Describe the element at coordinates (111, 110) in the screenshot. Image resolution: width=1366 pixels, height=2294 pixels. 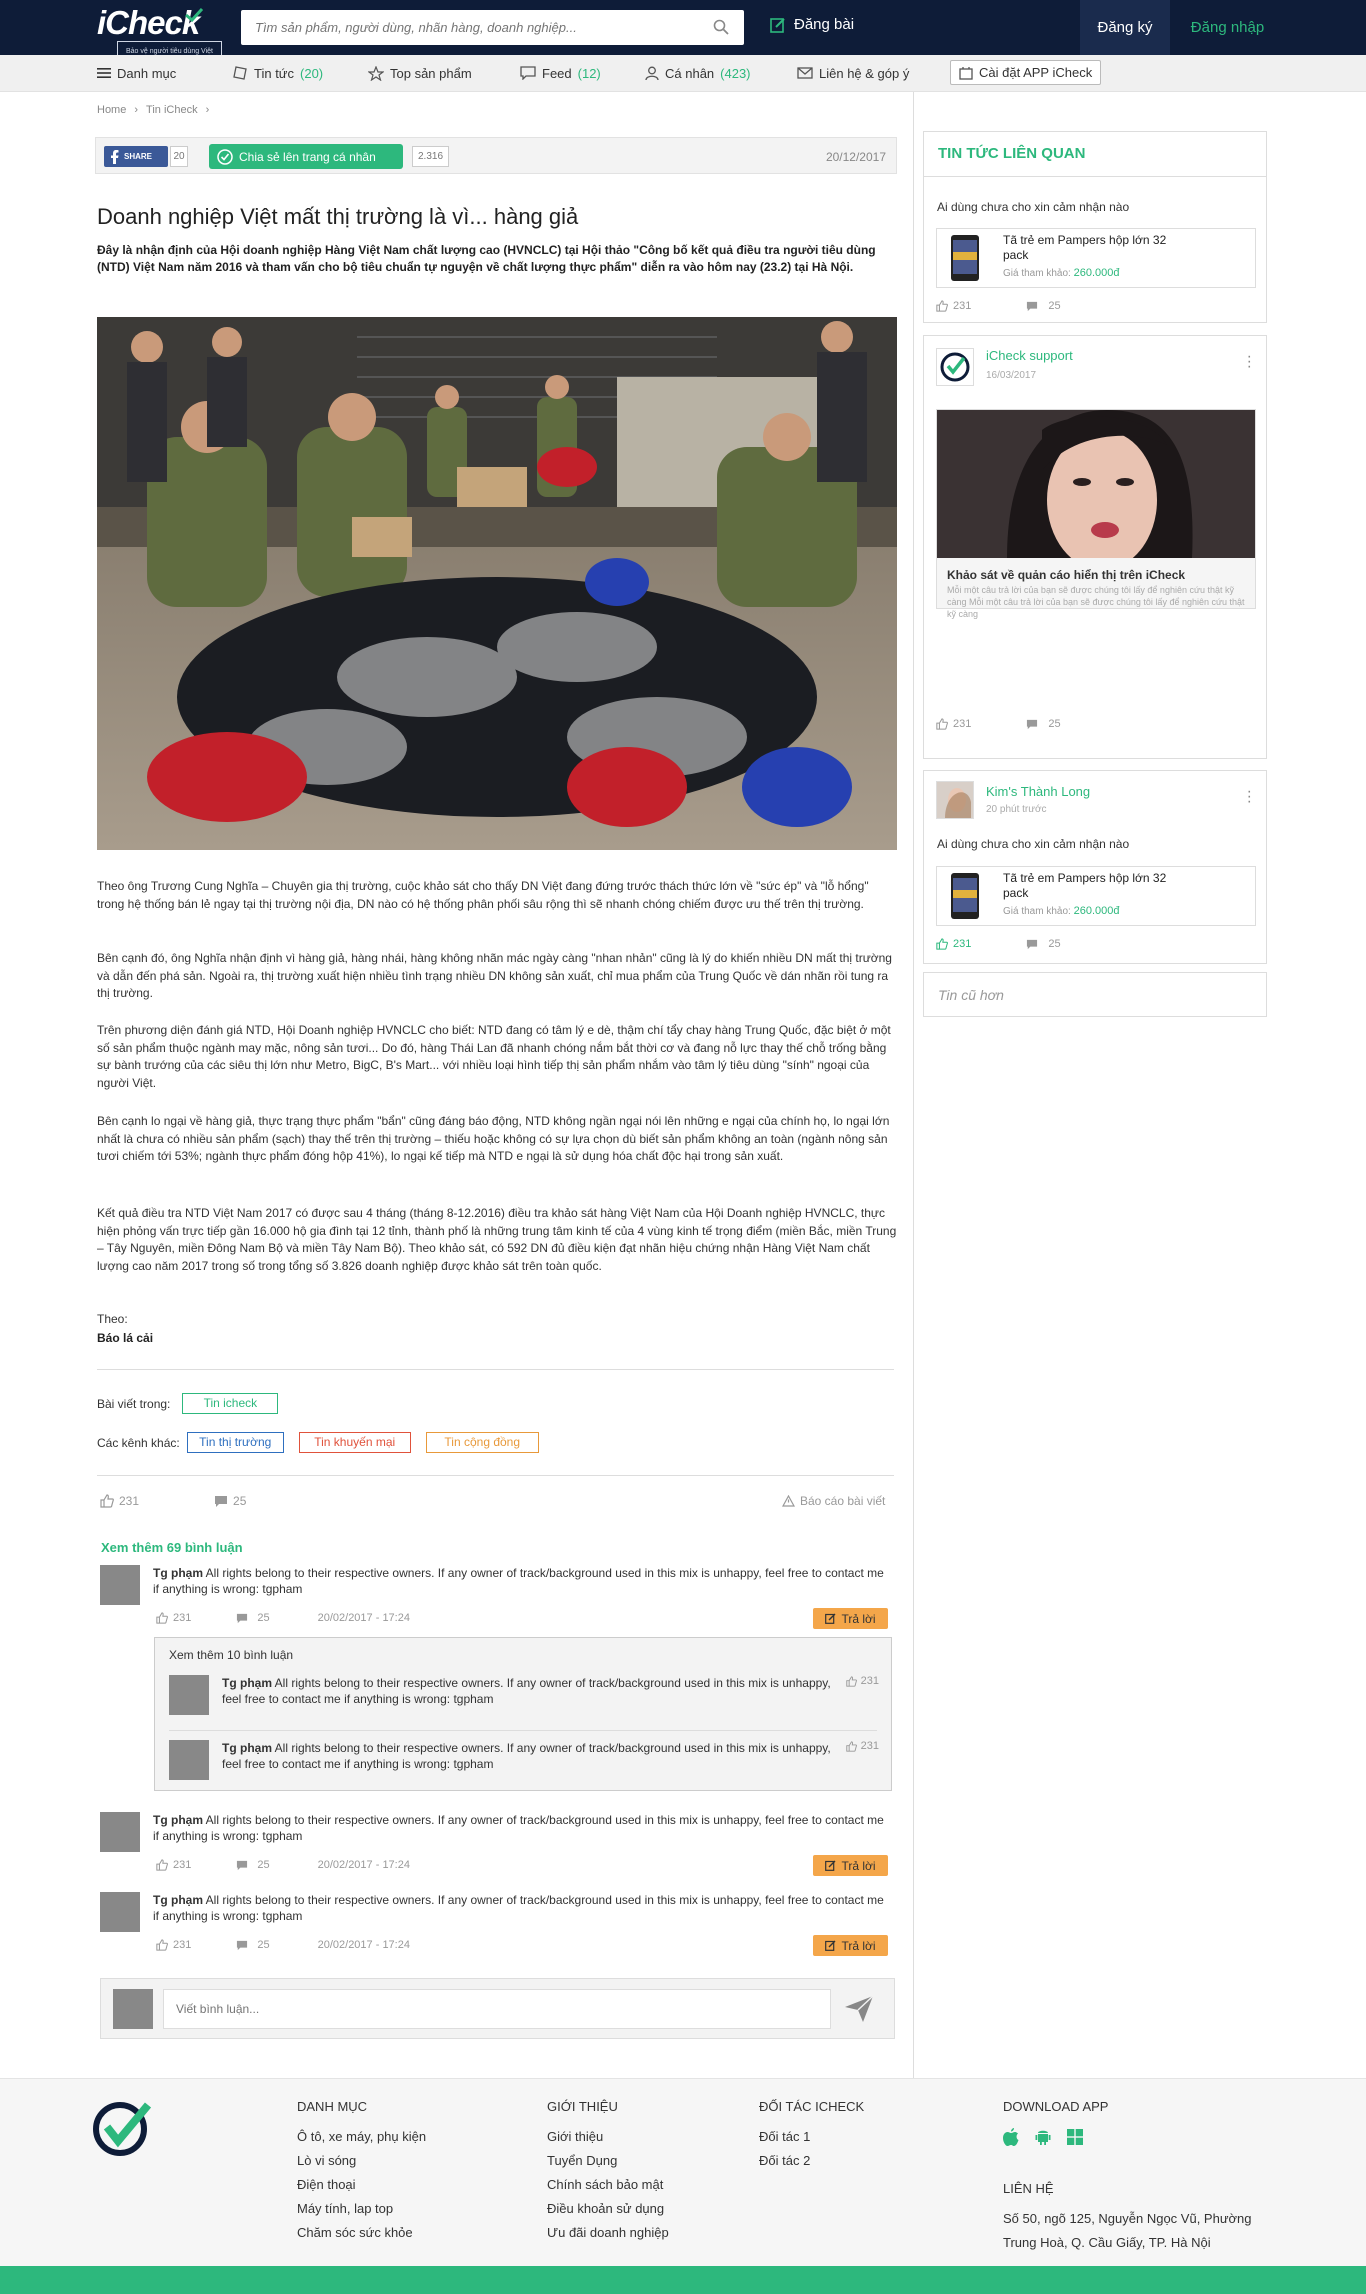
I see `breadcrumb-home: Home` at that location.